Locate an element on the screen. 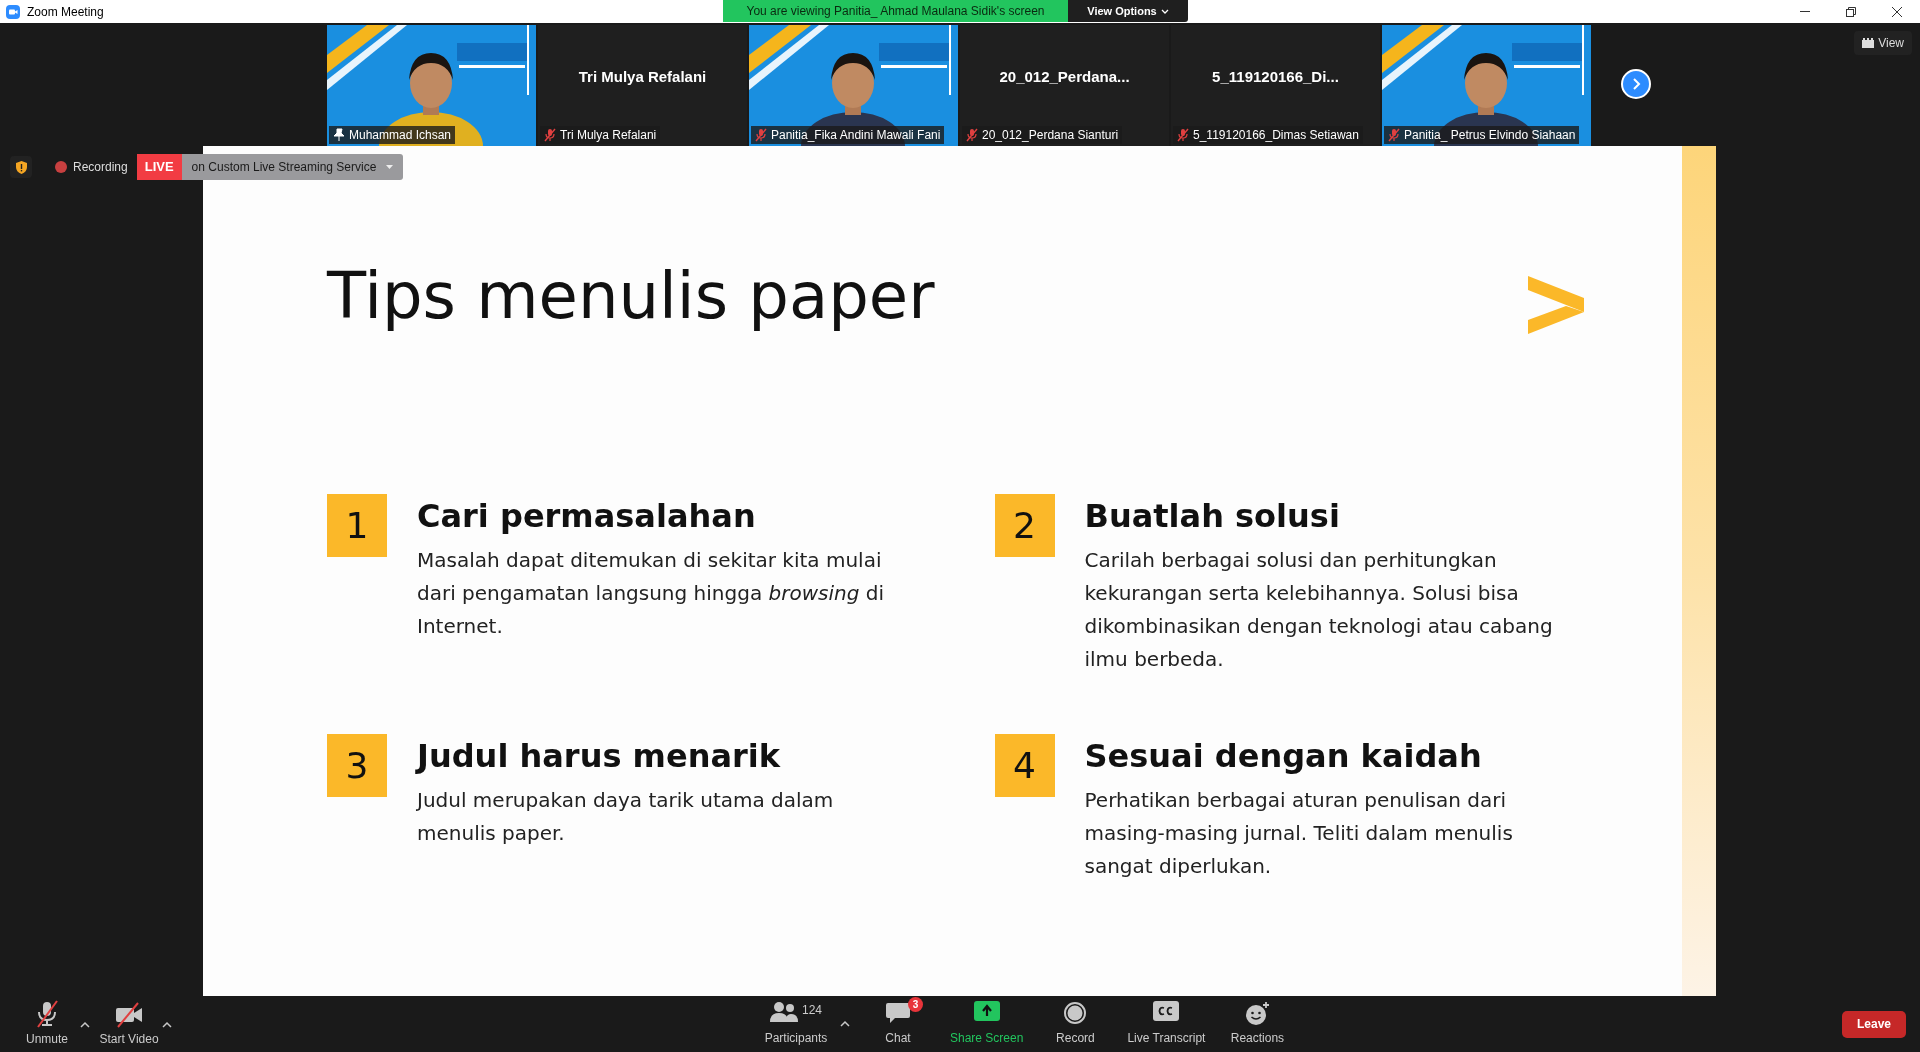 The height and width of the screenshot is (1052, 1920). stopped-video-icon is located at coordinates (129, 1015).